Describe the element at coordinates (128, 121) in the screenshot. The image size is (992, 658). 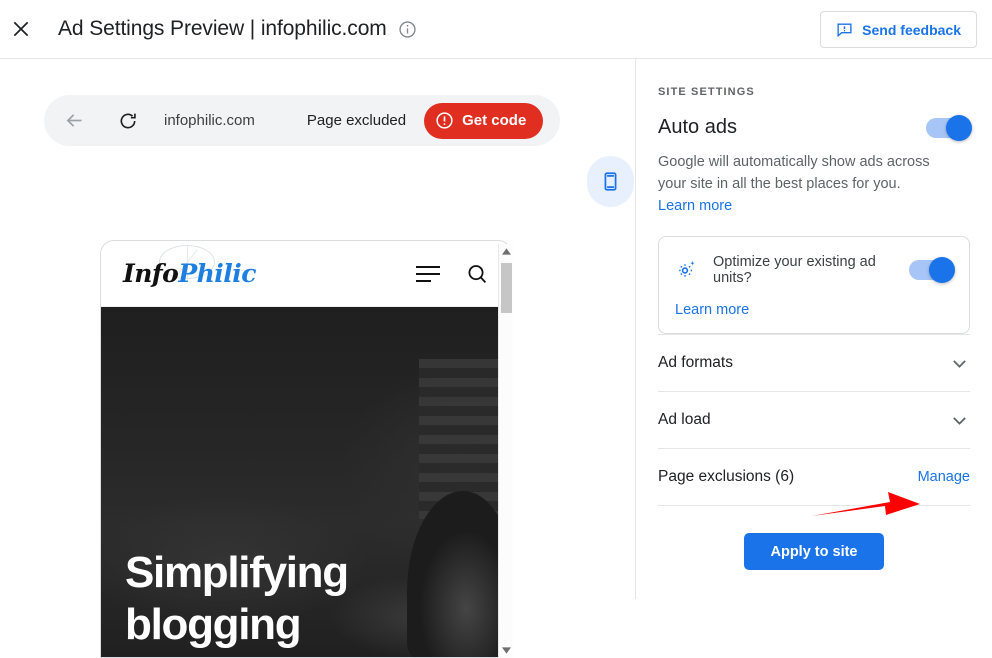
I see `reload-icon` at that location.